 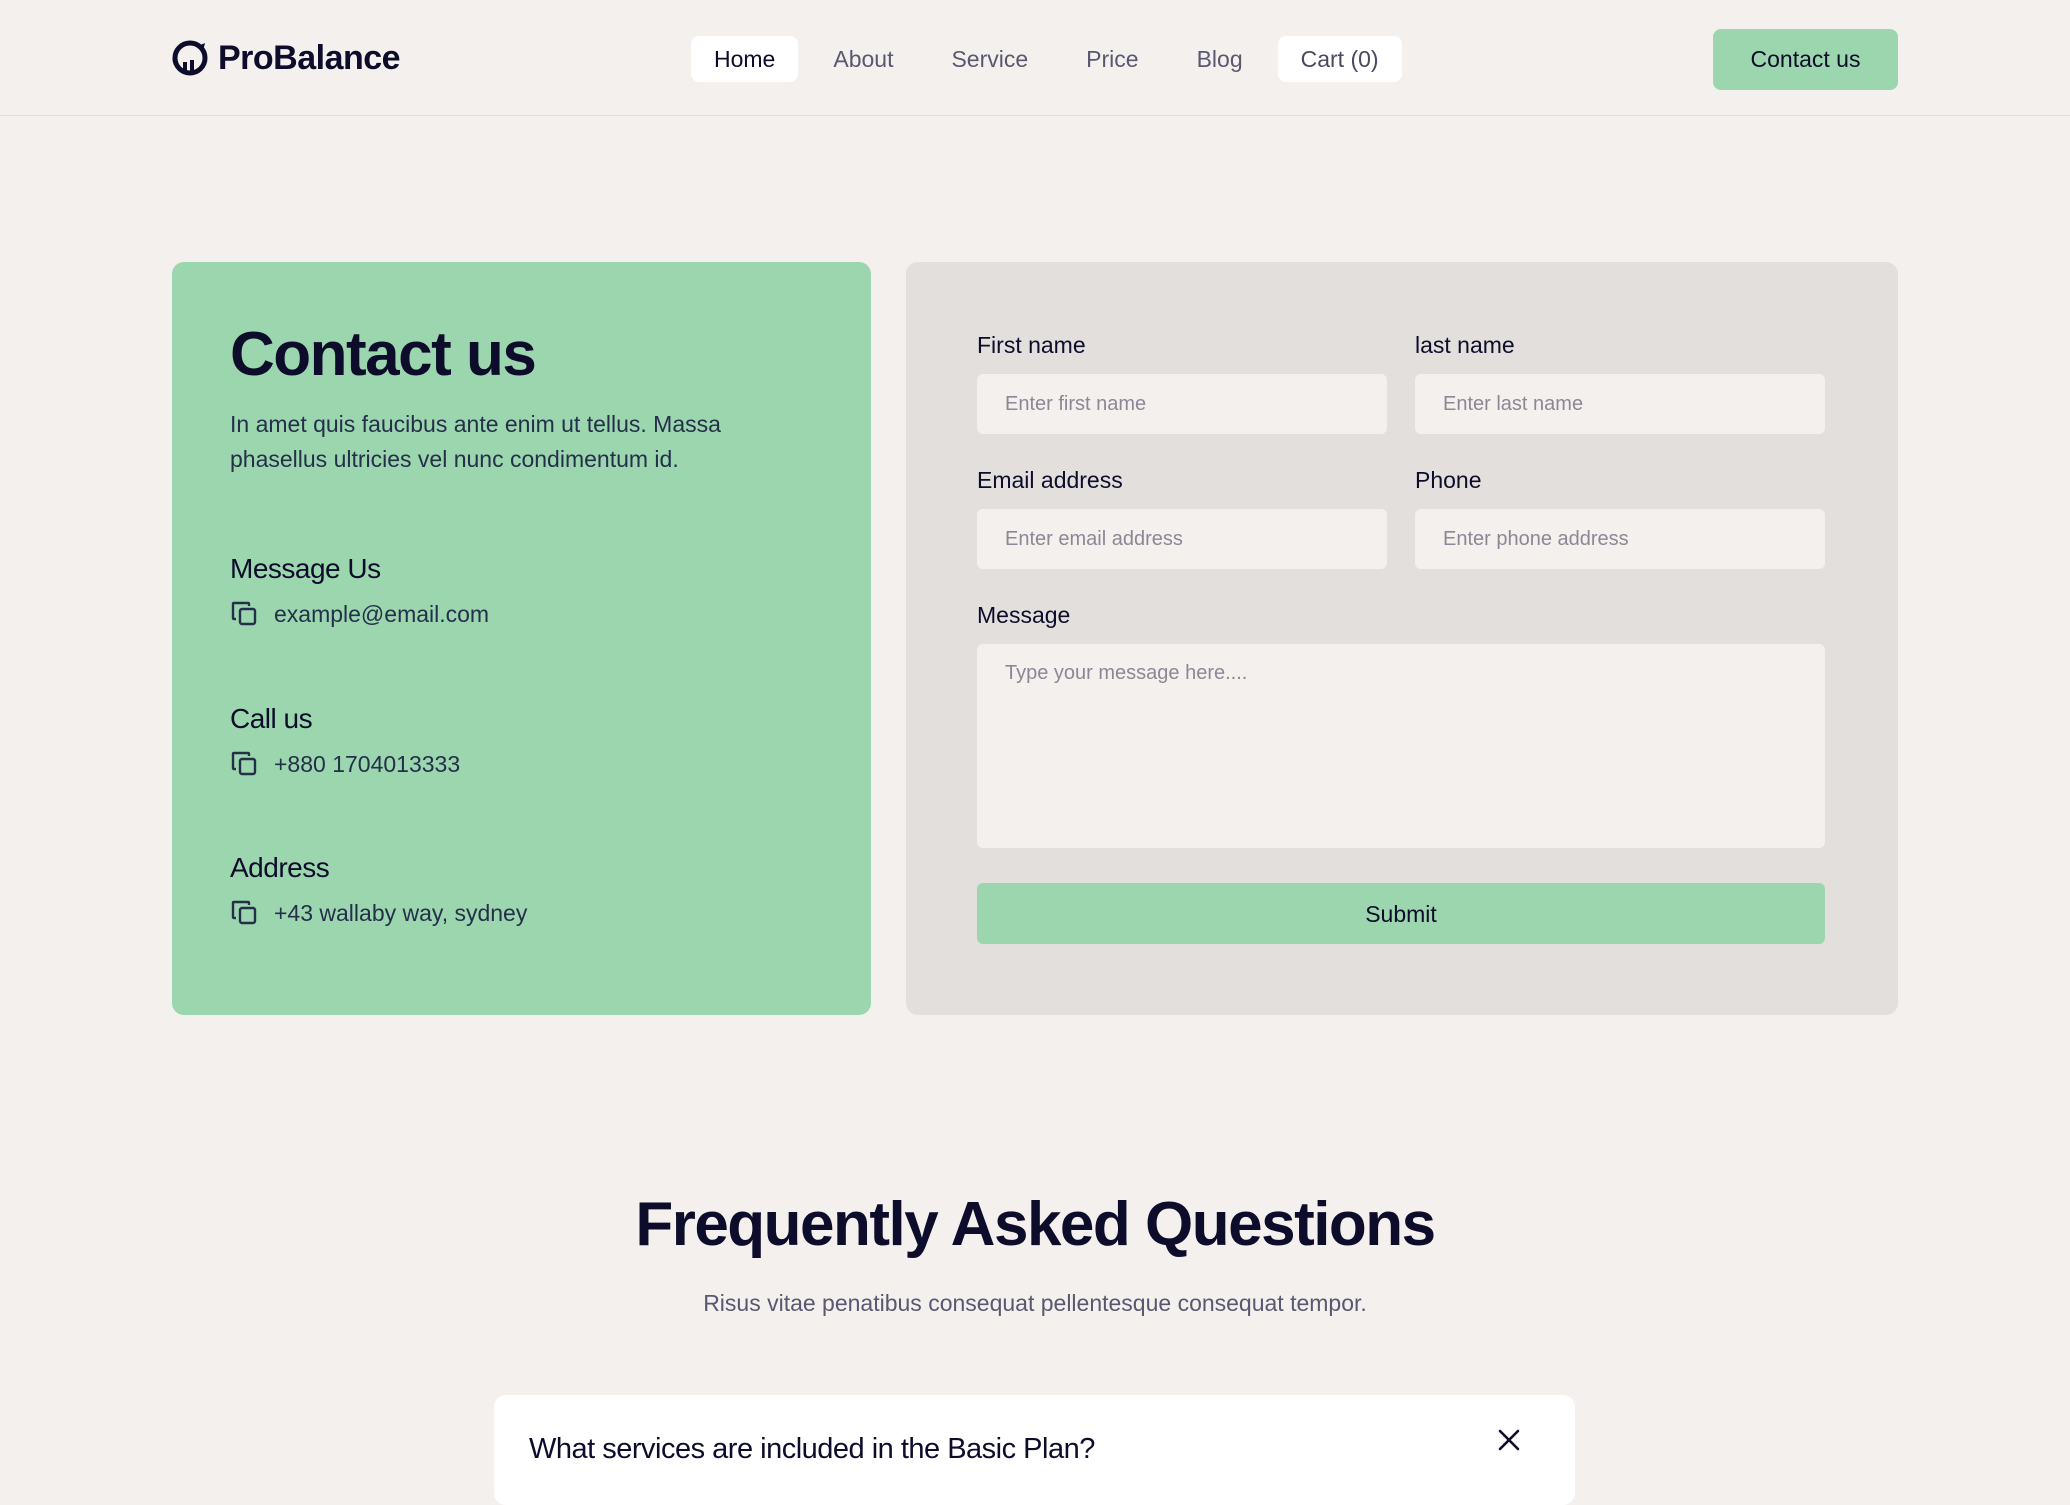 What do you see at coordinates (383, 354) in the screenshot?
I see `contact-title: Contact us` at bounding box center [383, 354].